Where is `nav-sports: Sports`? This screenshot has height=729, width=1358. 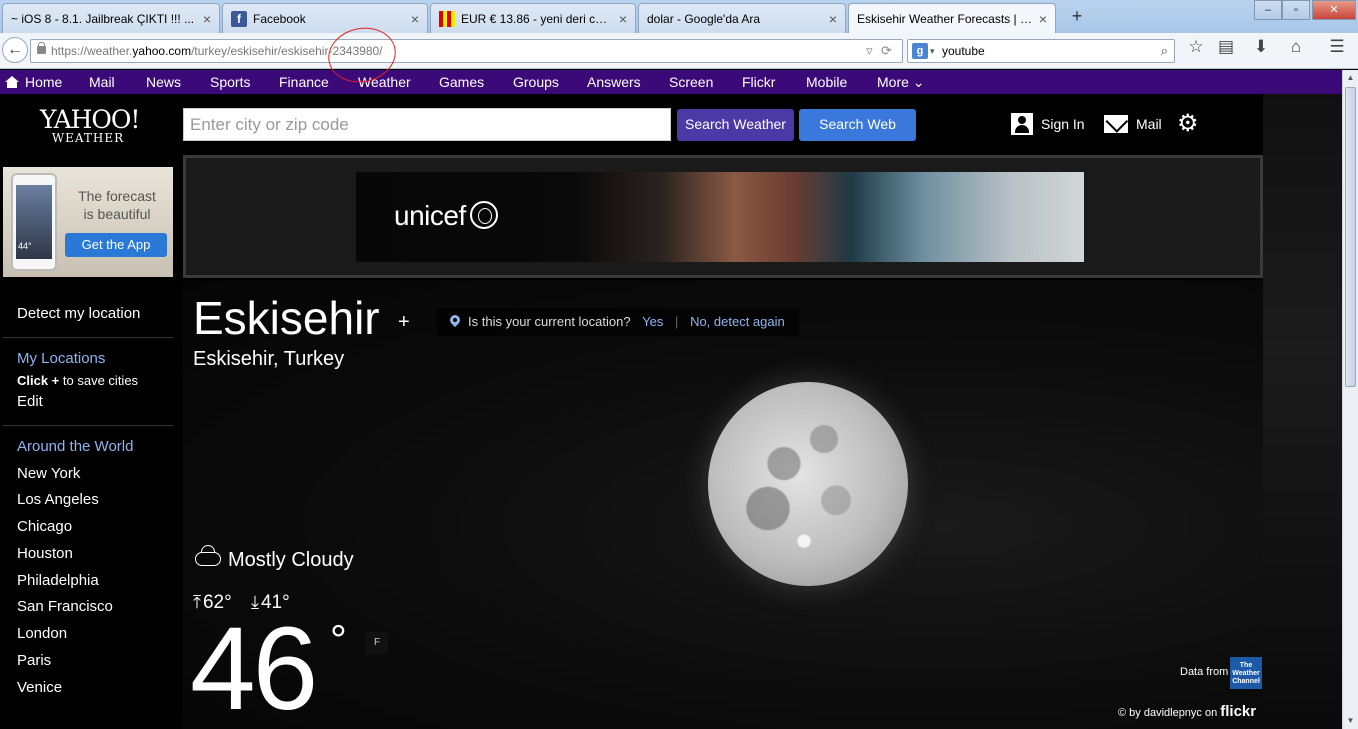 nav-sports: Sports is located at coordinates (230, 82).